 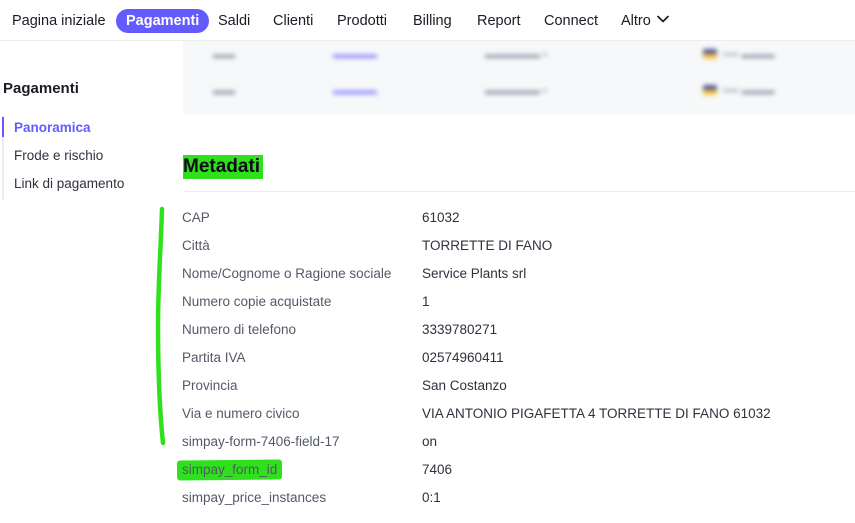 I want to click on nav-item-balances: Saldi, so click(x=234, y=21).